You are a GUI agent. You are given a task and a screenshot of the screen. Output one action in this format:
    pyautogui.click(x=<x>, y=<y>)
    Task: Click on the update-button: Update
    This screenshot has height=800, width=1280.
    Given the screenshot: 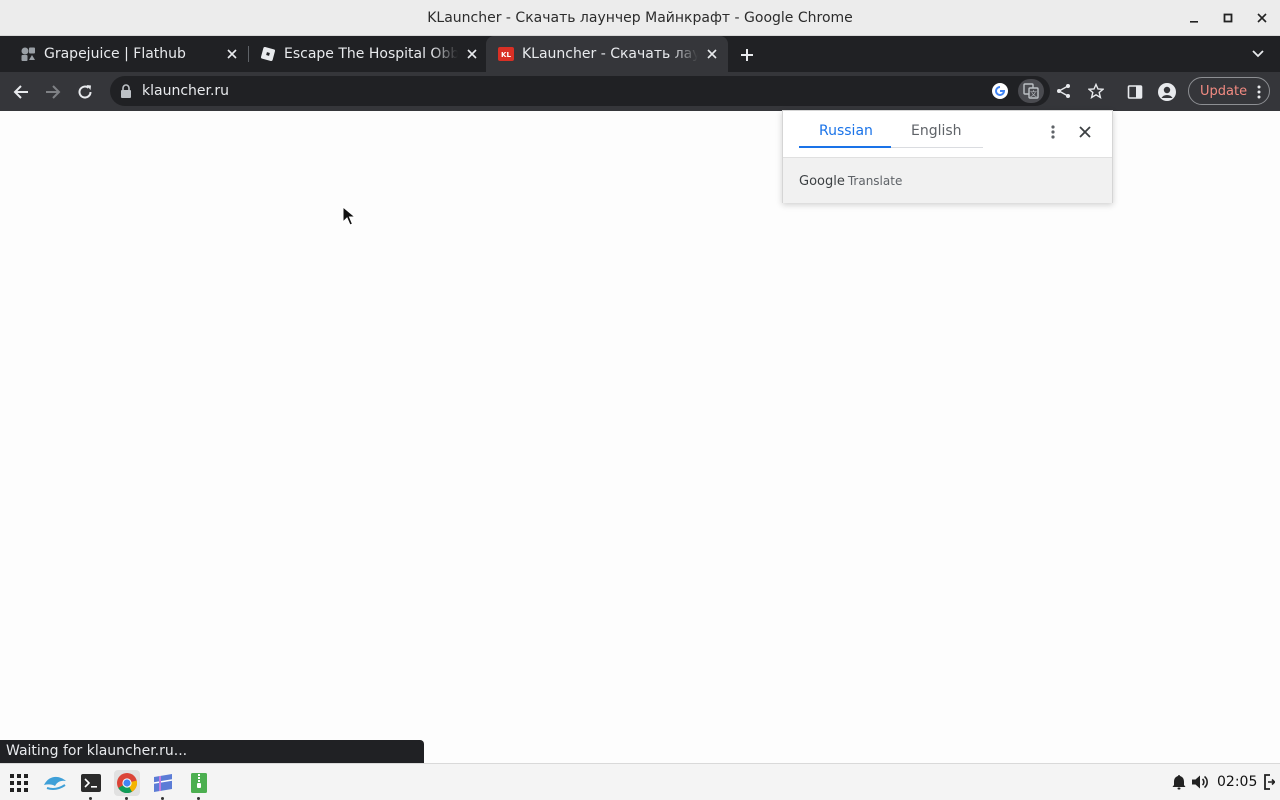 What is the action you would take?
    pyautogui.click(x=1229, y=91)
    